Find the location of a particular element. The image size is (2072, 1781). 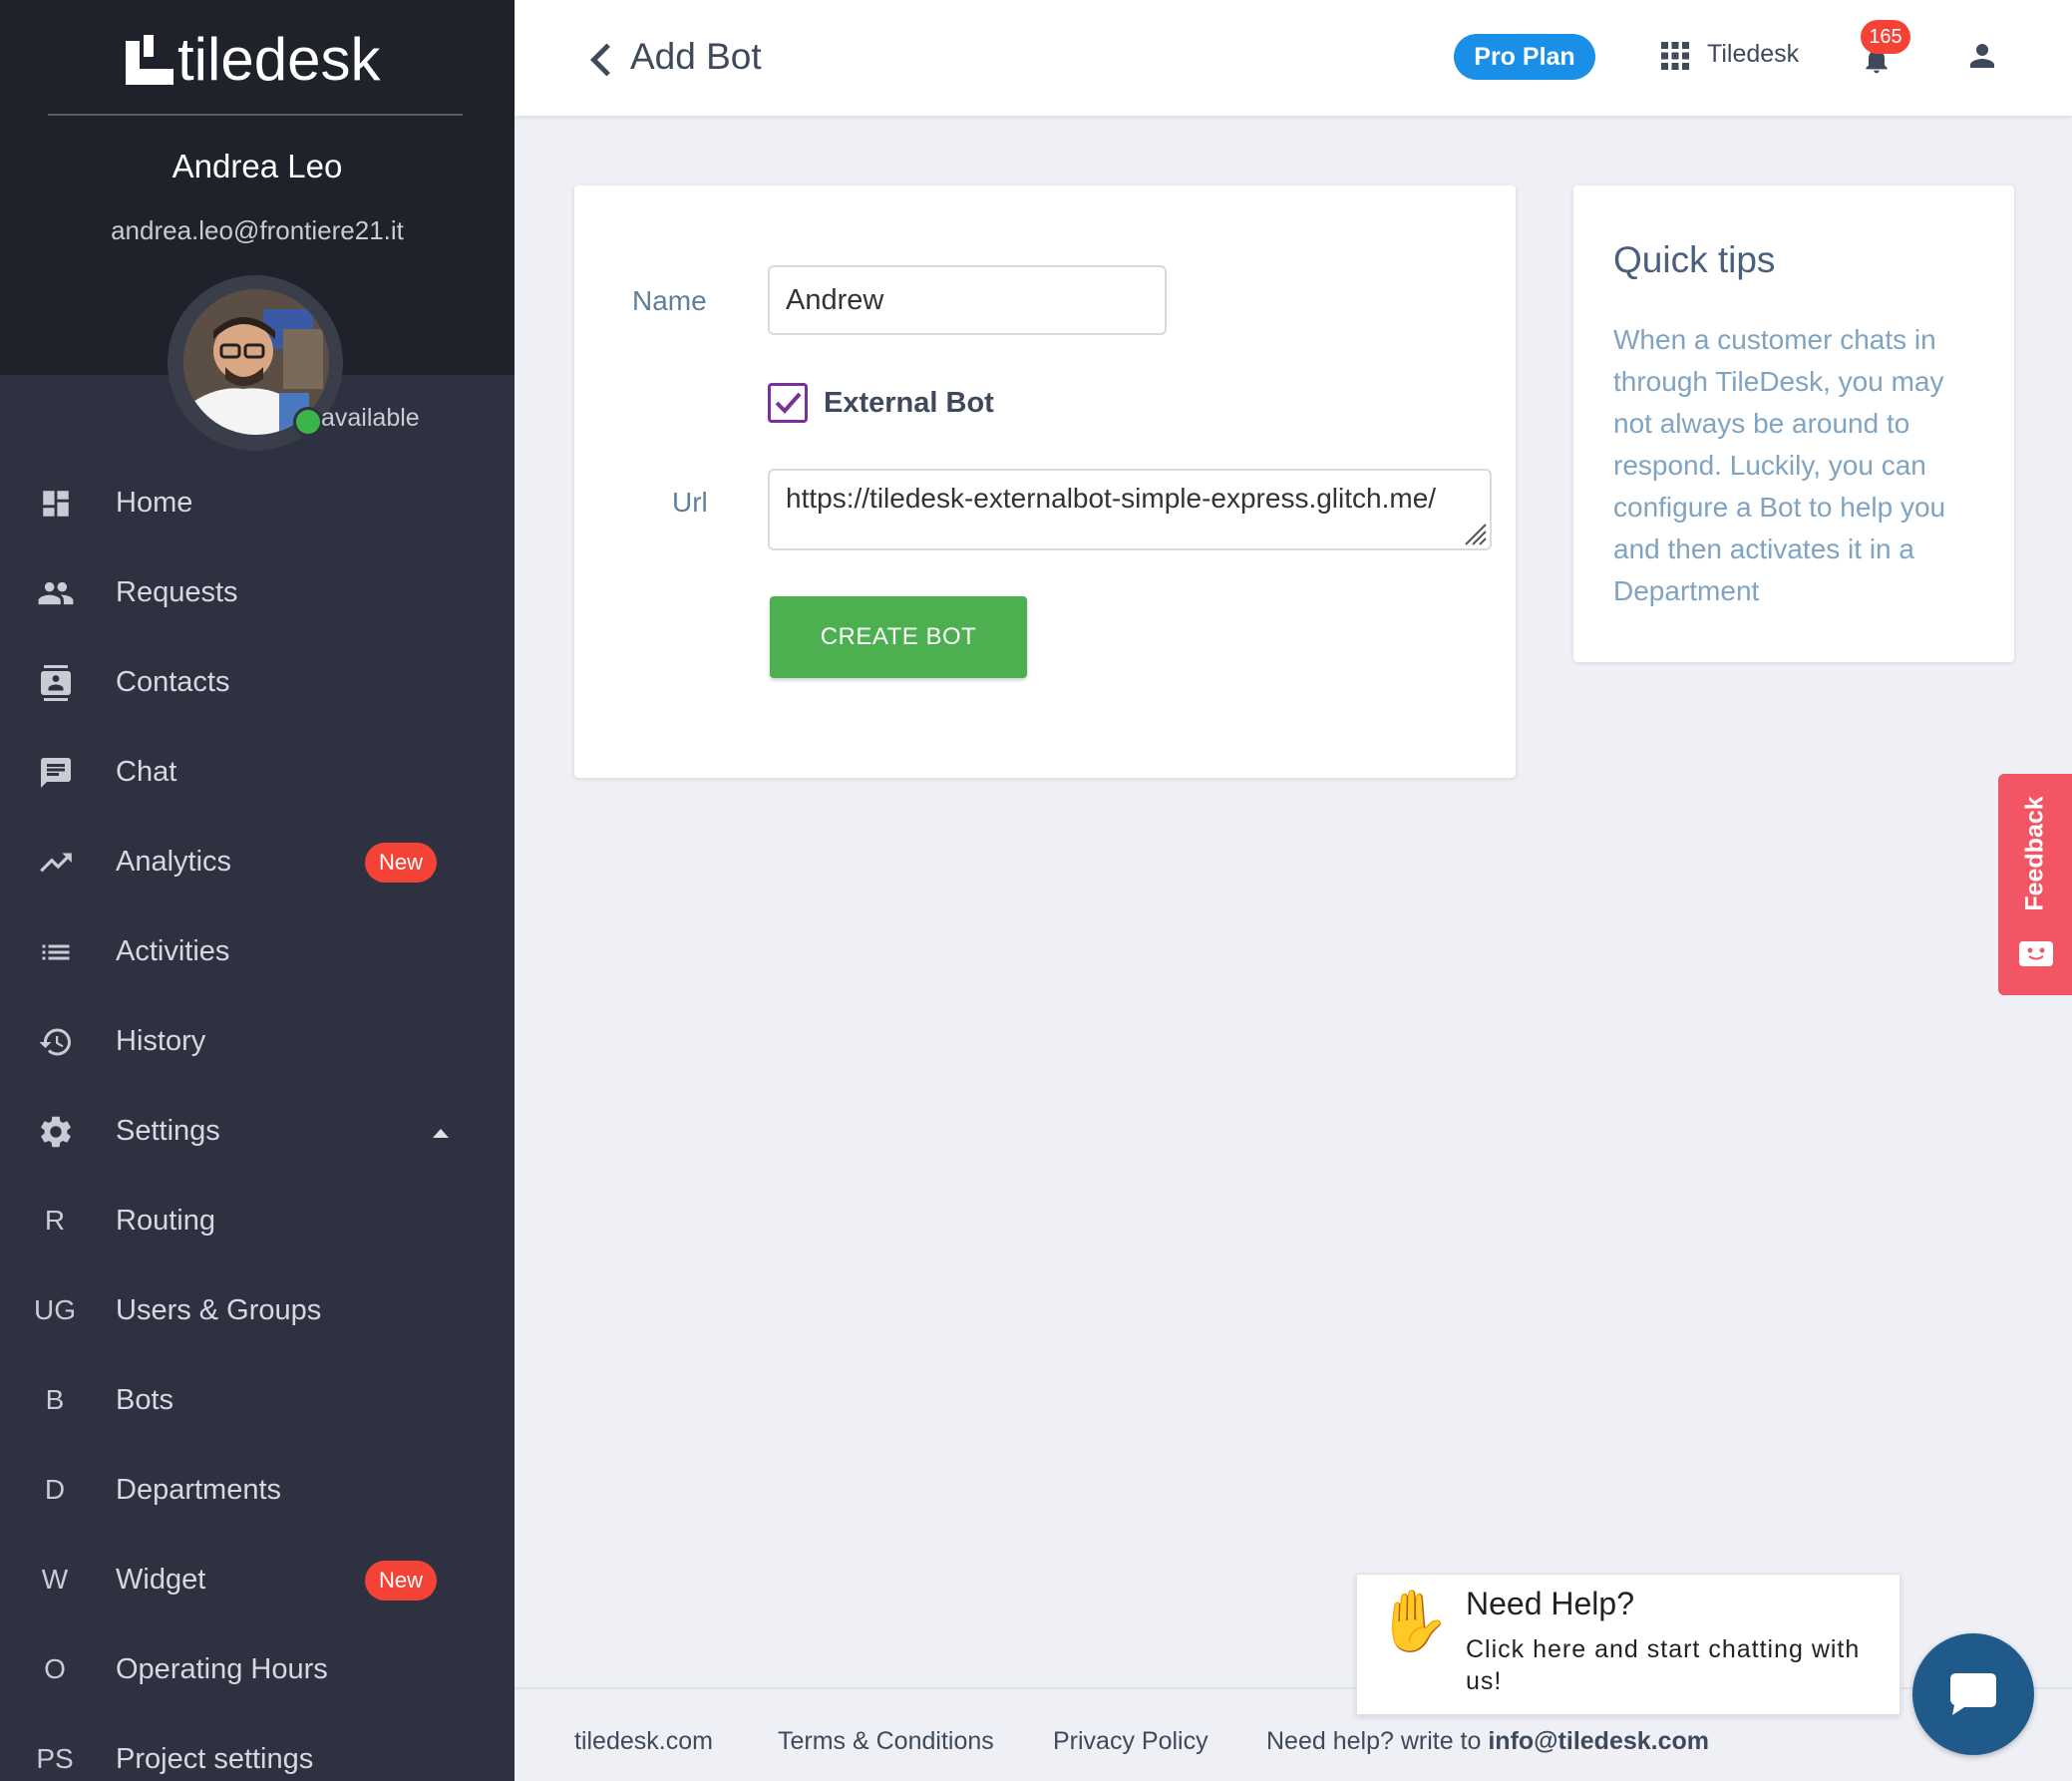

sidebar-item-operating-hours: O Operating Hours is located at coordinates (257, 1670).